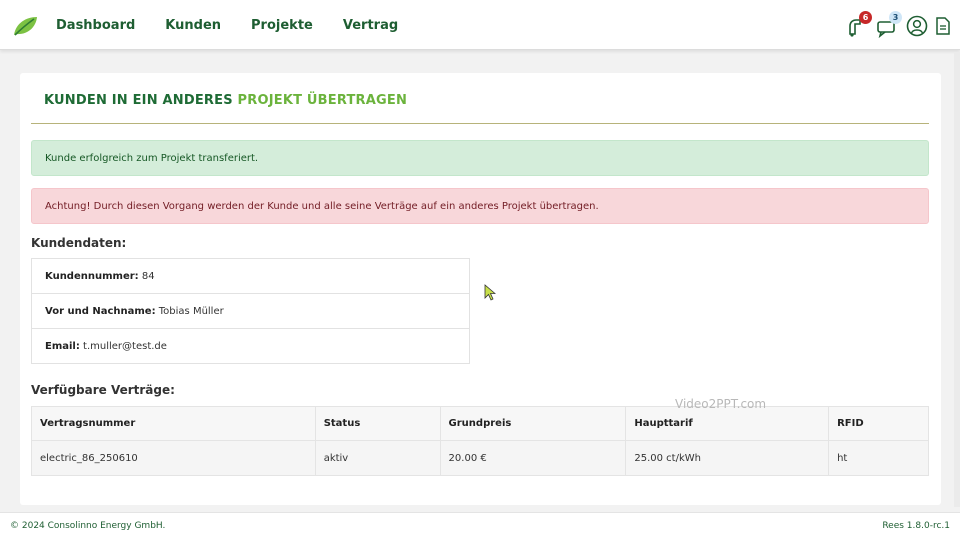  What do you see at coordinates (193, 25) in the screenshot?
I see `nav-kunden: Kunden` at bounding box center [193, 25].